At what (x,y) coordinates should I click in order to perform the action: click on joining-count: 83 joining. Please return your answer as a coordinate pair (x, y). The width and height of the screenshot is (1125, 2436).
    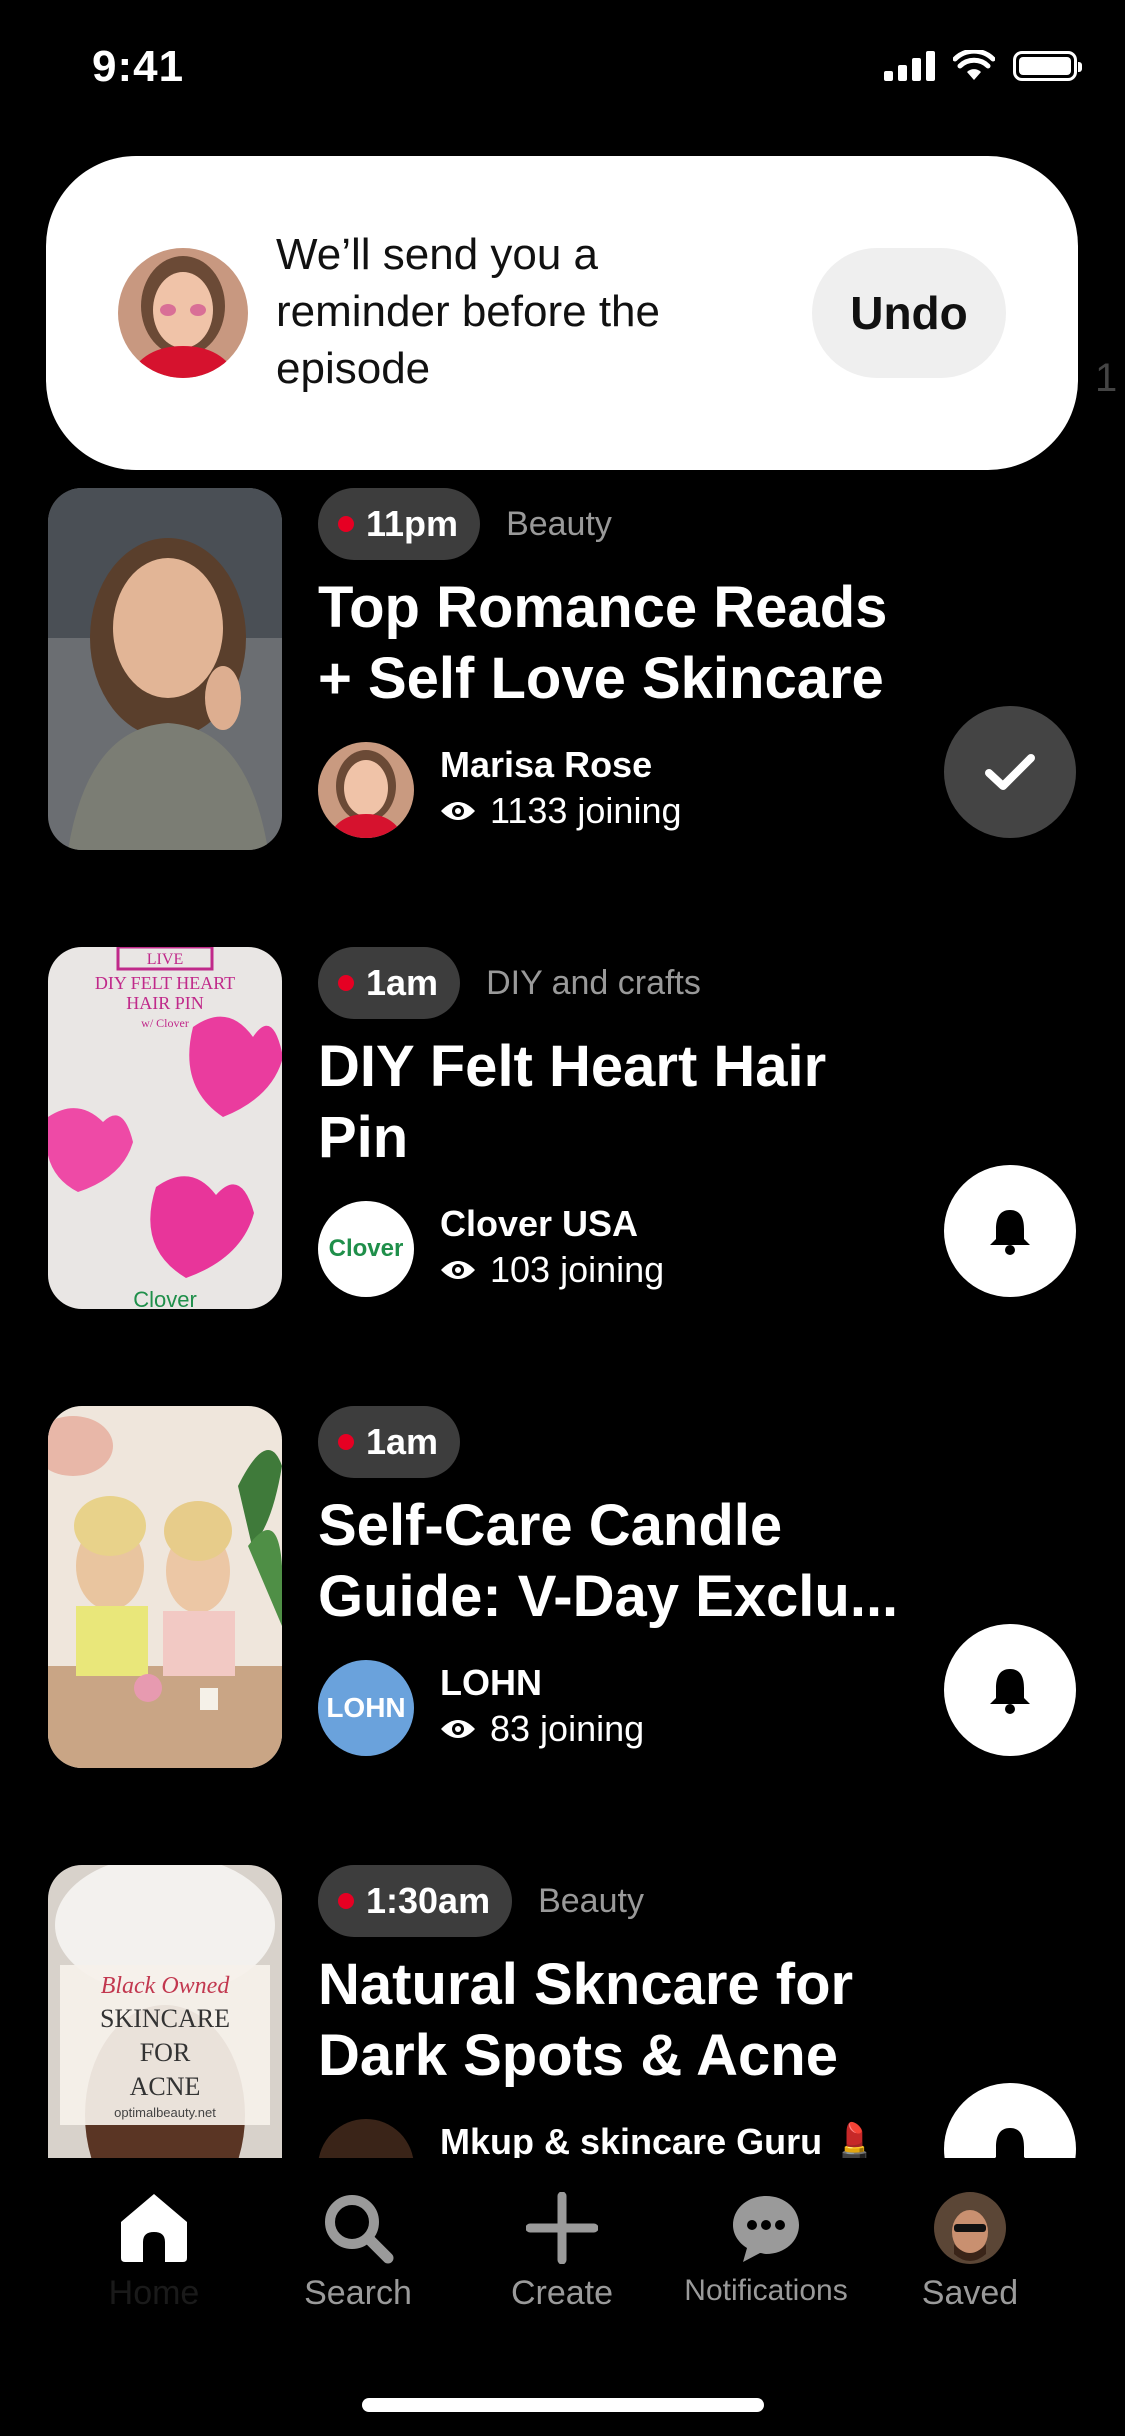
    Looking at the image, I should click on (542, 1729).